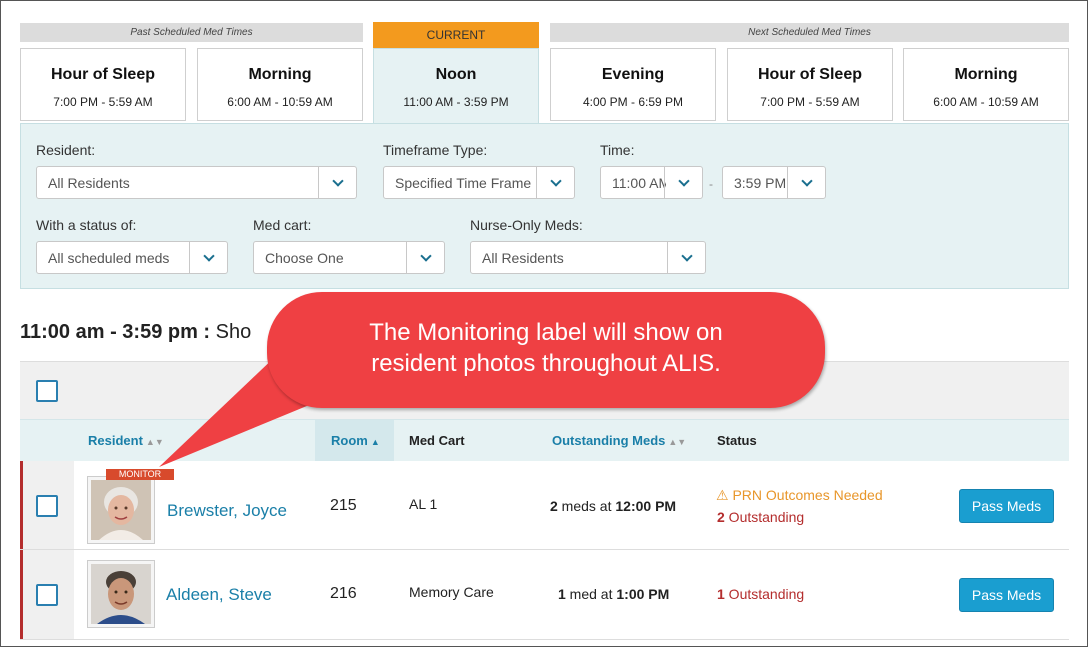 Image resolution: width=1088 pixels, height=647 pixels. What do you see at coordinates (546, 363) in the screenshot?
I see `callout-line-2: resident photos throughout ALIS.` at bounding box center [546, 363].